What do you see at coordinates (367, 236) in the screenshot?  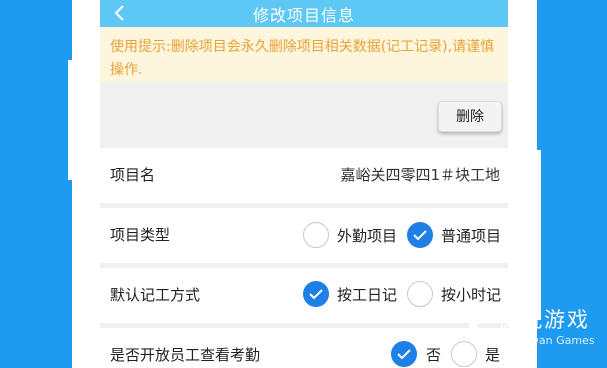 I see `option-field-project-label: 外勤项目` at bounding box center [367, 236].